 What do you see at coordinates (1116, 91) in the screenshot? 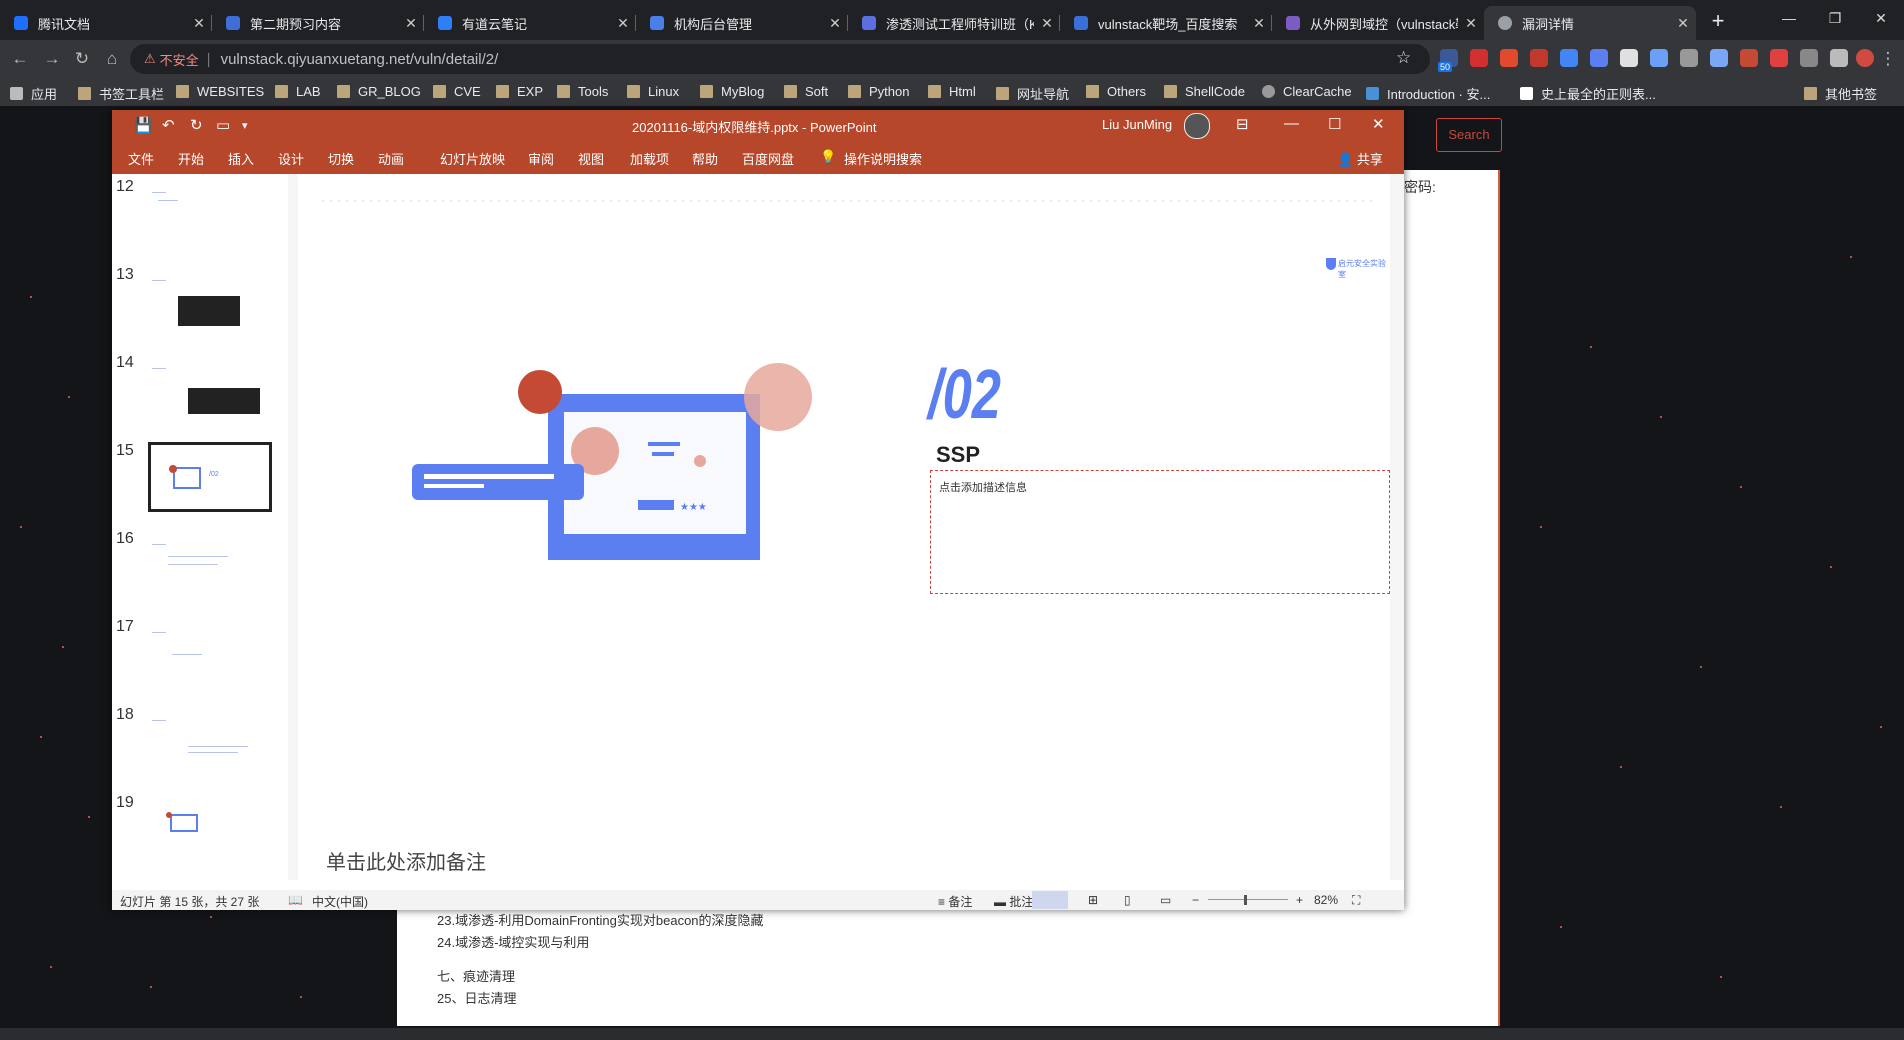
I see `bookmark-folder: Others` at bounding box center [1116, 91].